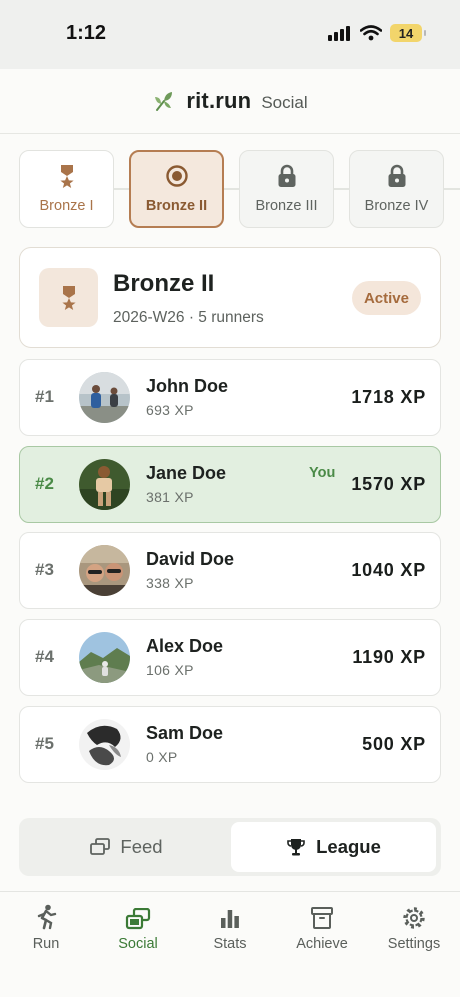 This screenshot has width=460, height=997. Describe the element at coordinates (348, 846) in the screenshot. I see `league-segment-label: League` at that location.